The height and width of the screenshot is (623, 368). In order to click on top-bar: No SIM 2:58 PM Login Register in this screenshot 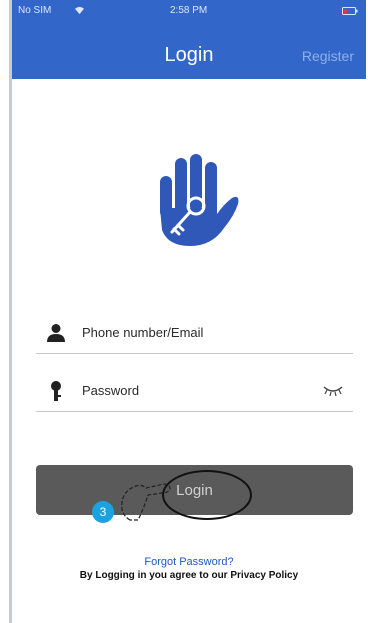, I will do `click(189, 39)`.